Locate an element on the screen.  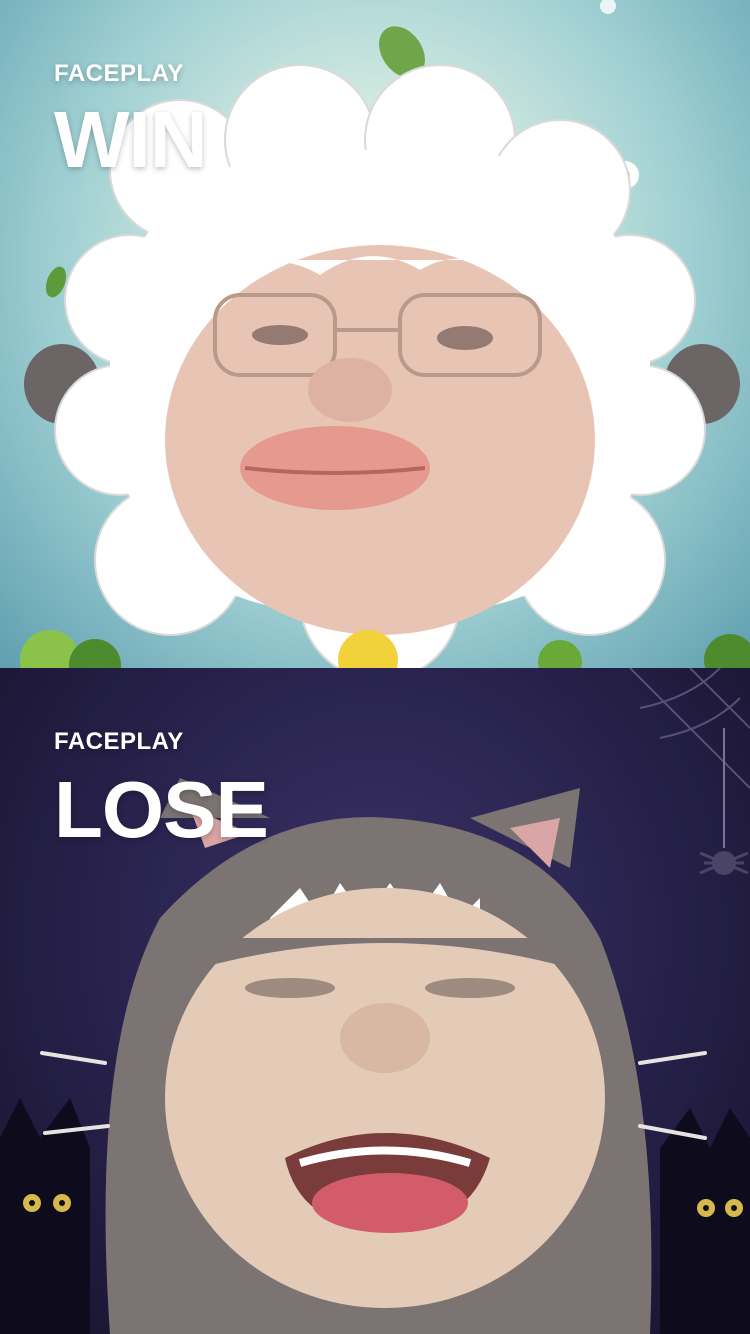
lose-result-title: LOSE is located at coordinates (161, 809).